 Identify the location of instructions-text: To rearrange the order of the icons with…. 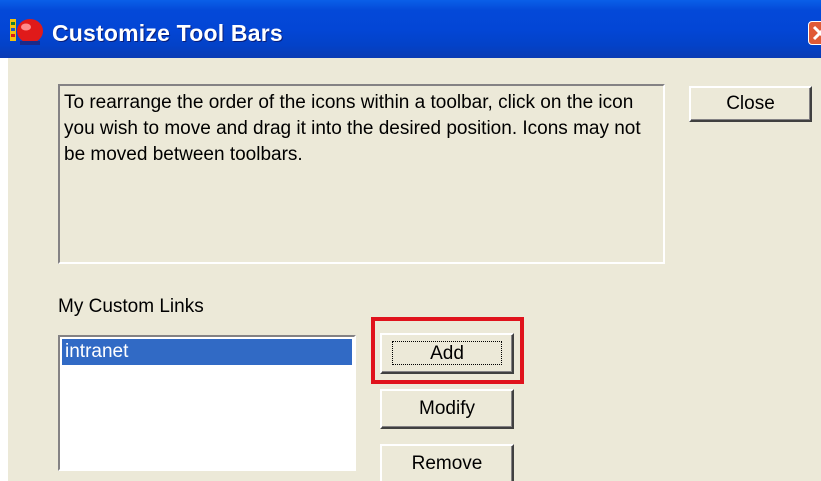
(352, 128).